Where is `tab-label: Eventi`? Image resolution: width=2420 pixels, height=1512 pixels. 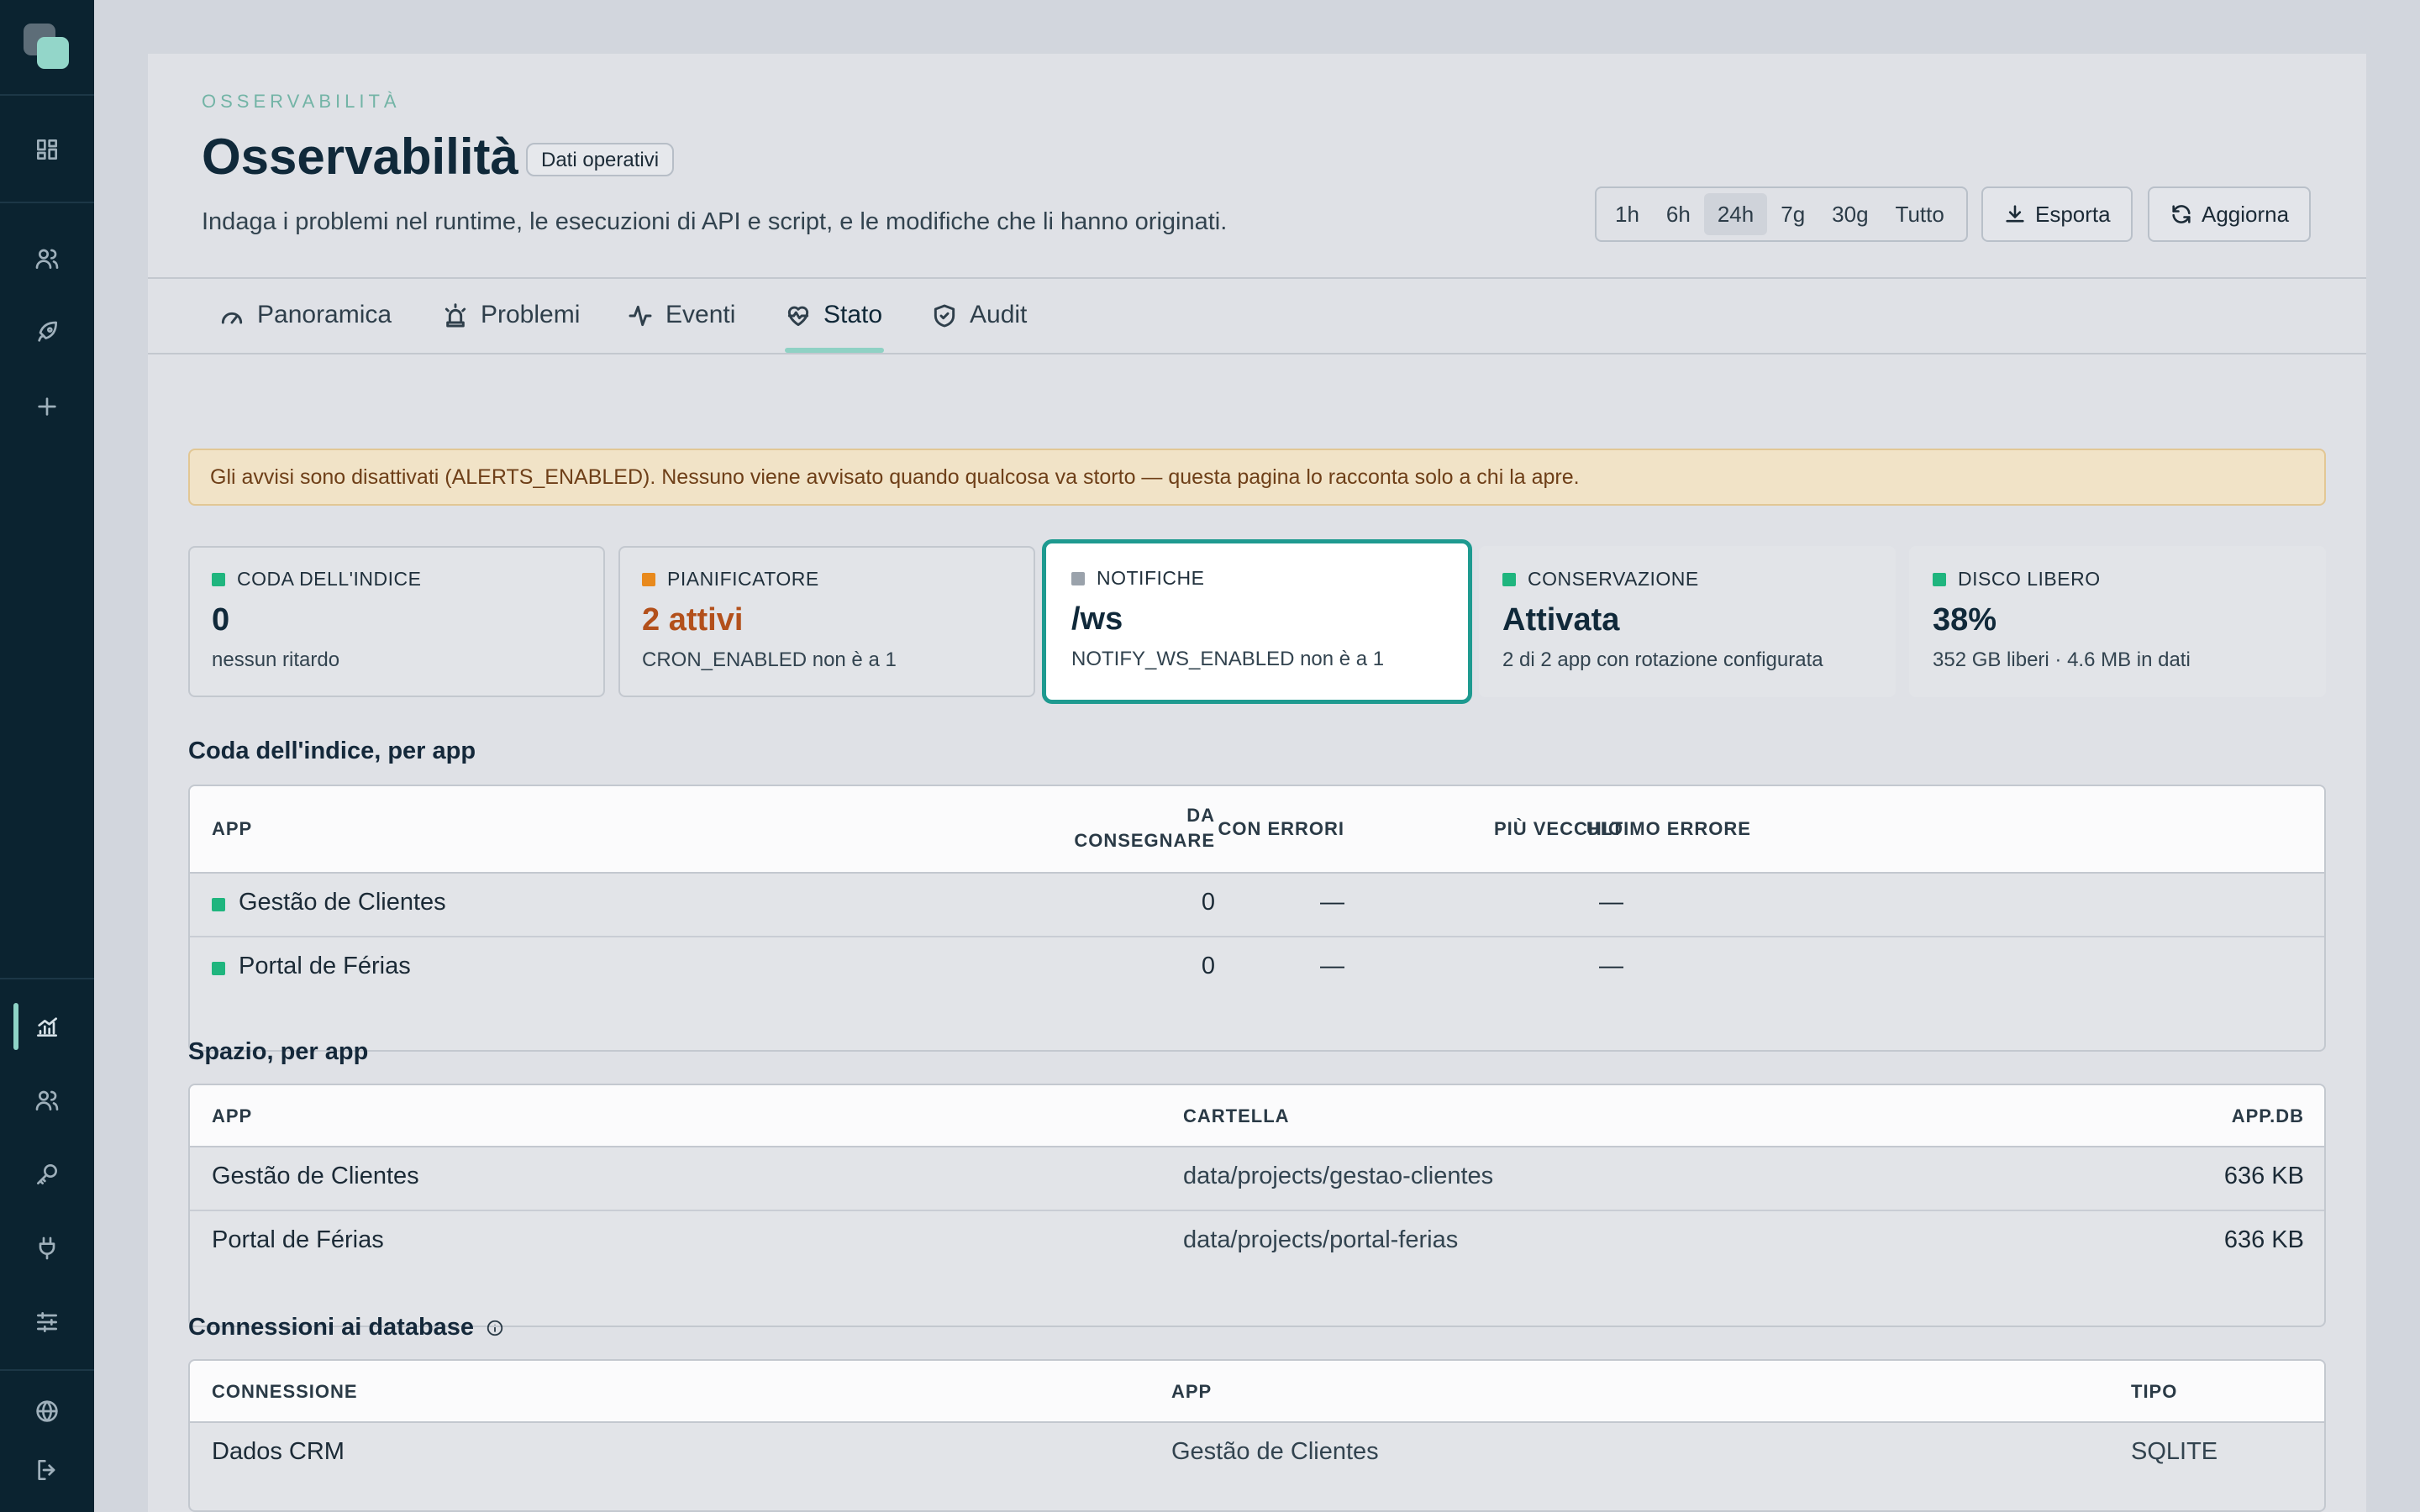 tab-label: Eventi is located at coordinates (701, 314).